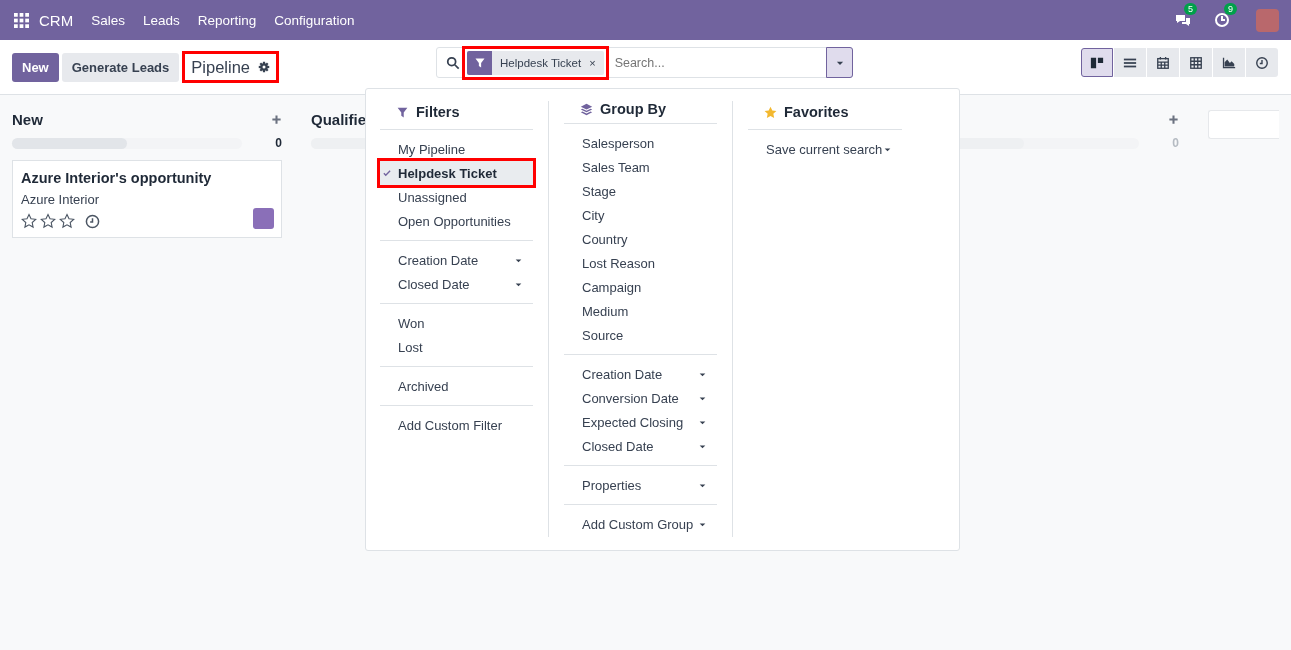  Describe the element at coordinates (56, 20) in the screenshot. I see `app-name: CRM` at that location.